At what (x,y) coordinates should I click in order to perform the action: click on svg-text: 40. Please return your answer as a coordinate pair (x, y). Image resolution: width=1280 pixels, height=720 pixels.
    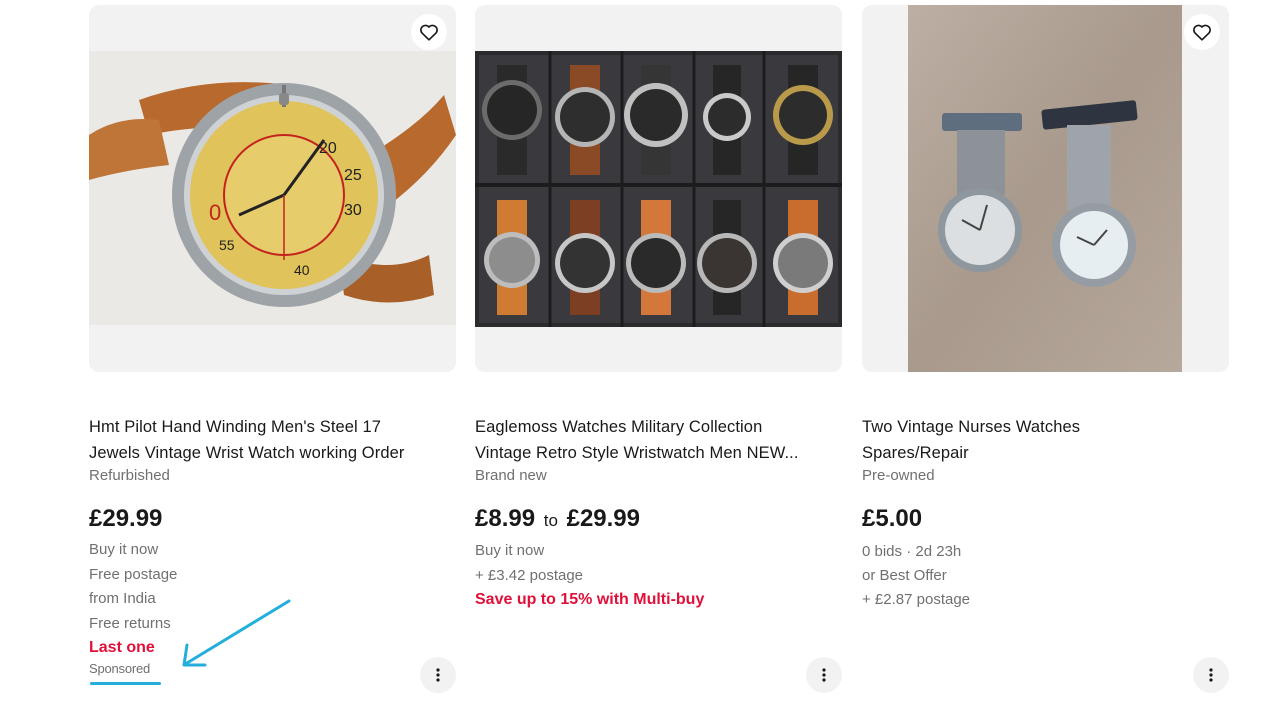
    Looking at the image, I should click on (302, 270).